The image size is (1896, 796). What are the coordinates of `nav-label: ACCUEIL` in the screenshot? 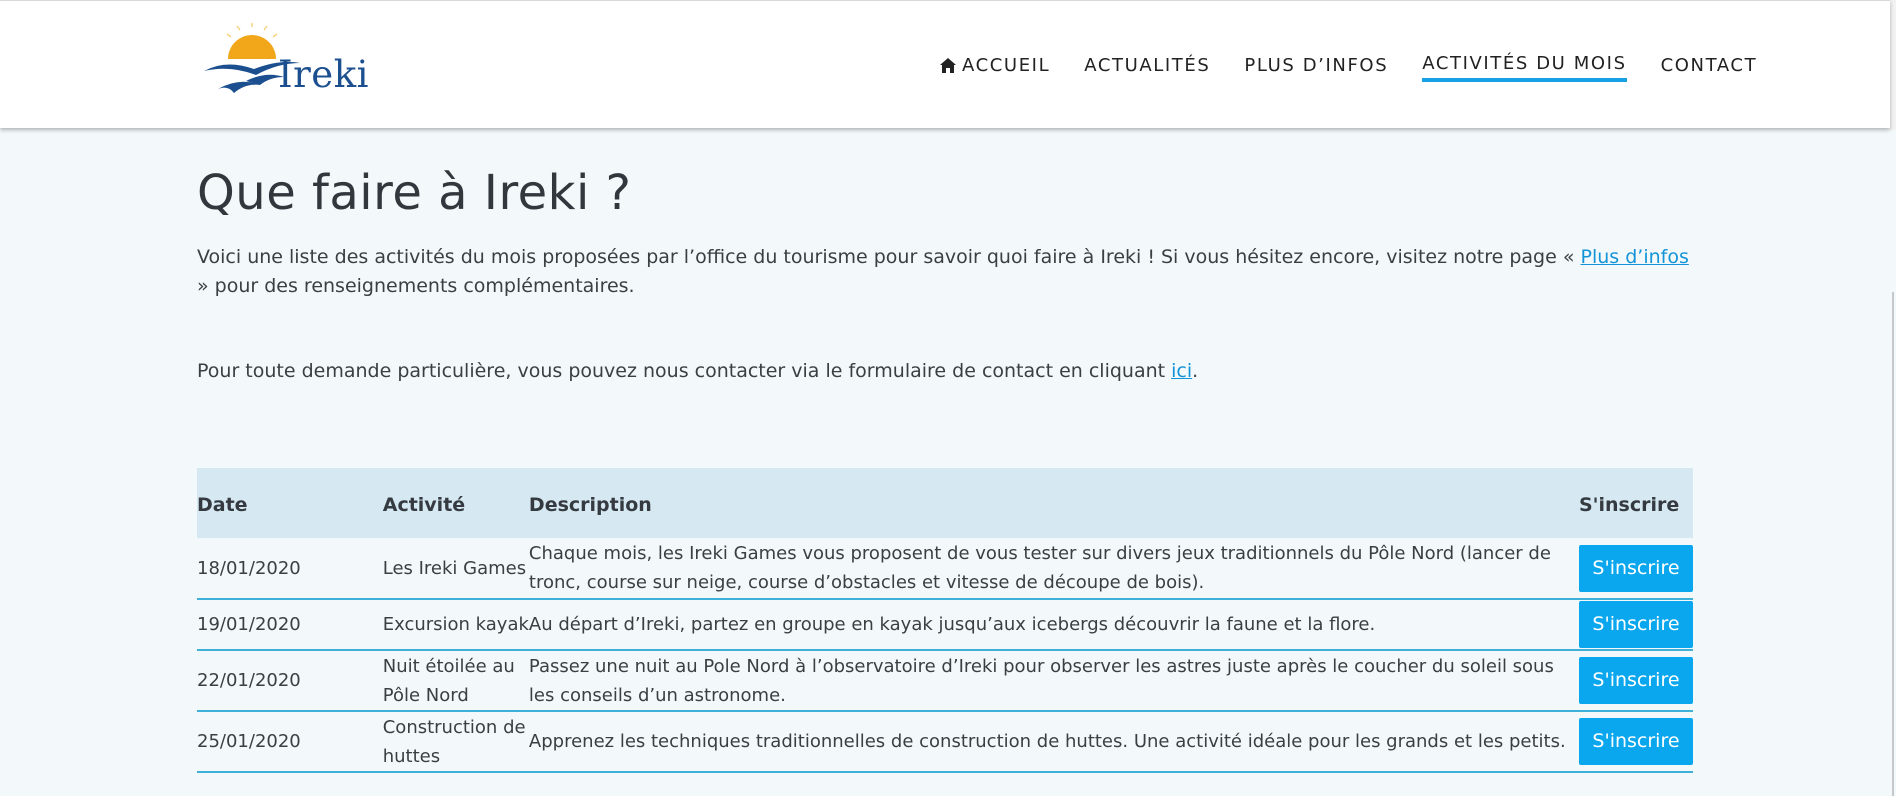 It's located at (1006, 65).